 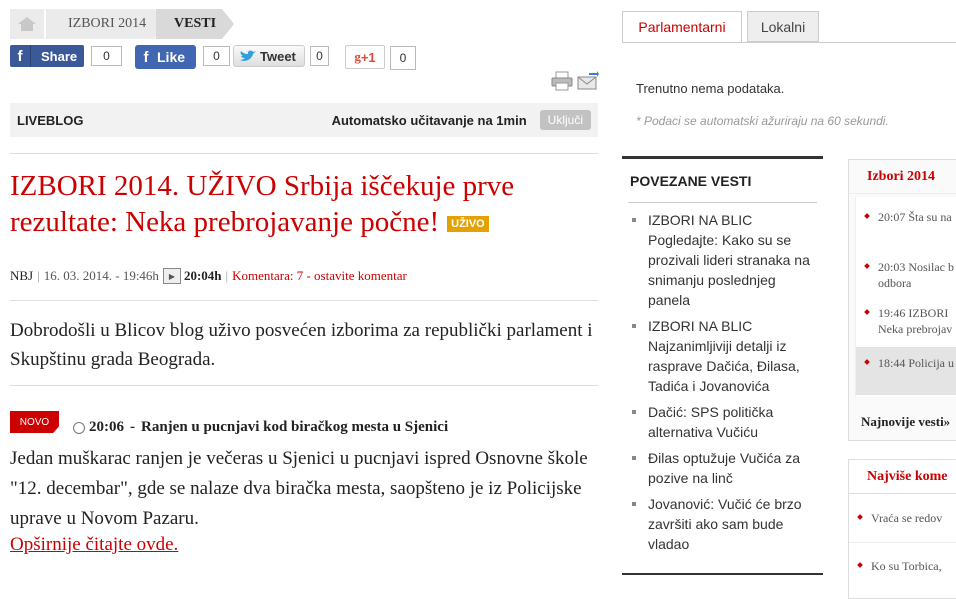 I want to click on live-badge: UŽIVO, so click(x=468, y=224).